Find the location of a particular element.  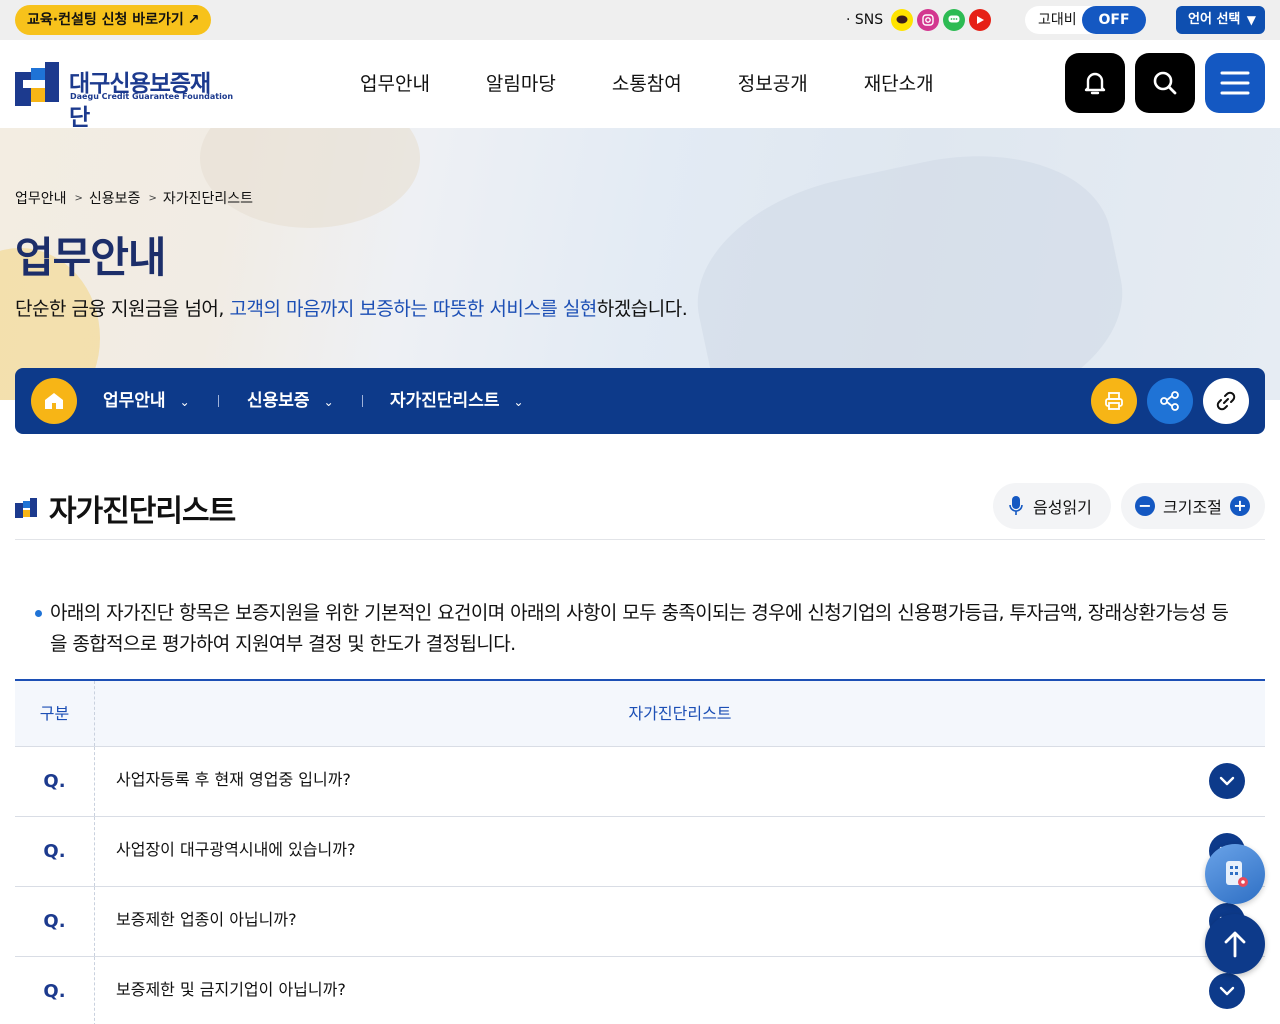

youtube-icon is located at coordinates (980, 20).